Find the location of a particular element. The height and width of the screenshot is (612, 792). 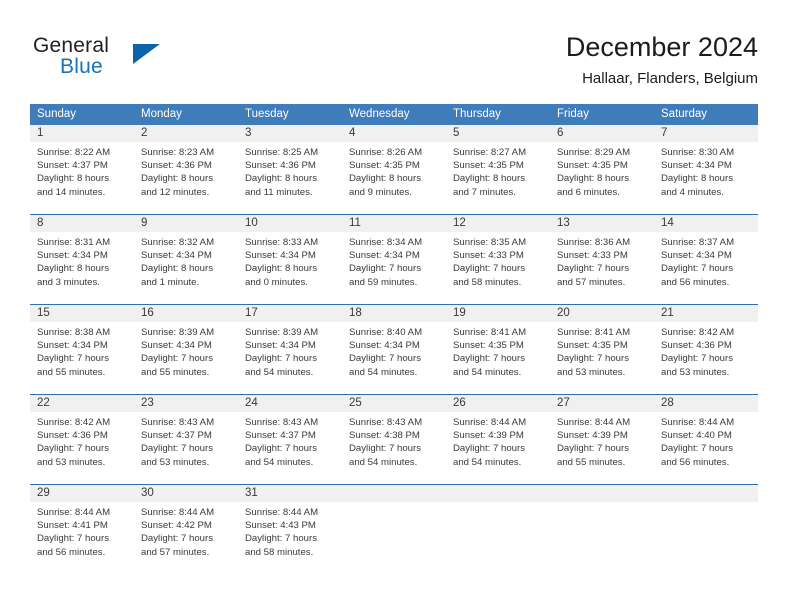

day-number: 26 is located at coordinates (498, 403).